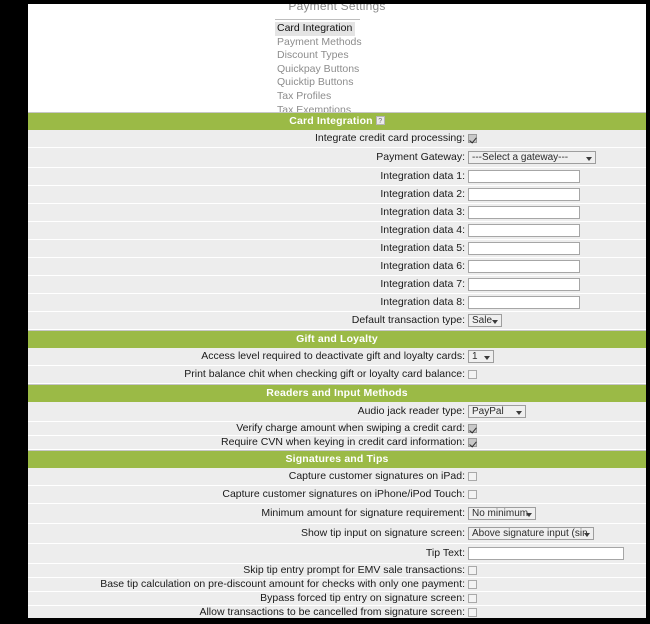  I want to click on row-integrate-credit-card: Integrate credit card processing:, so click(337, 139).